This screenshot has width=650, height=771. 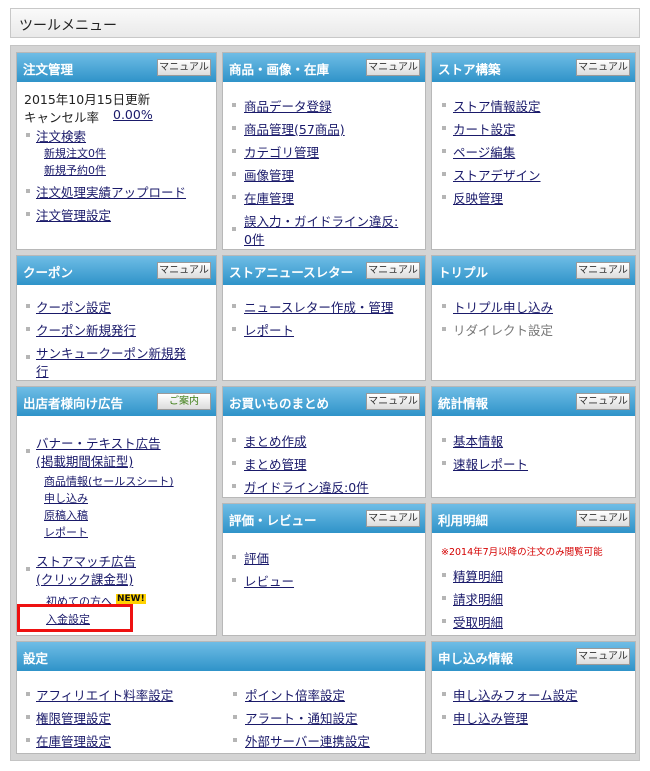 What do you see at coordinates (478, 440) in the screenshot?
I see `stats-link: 基本情報` at bounding box center [478, 440].